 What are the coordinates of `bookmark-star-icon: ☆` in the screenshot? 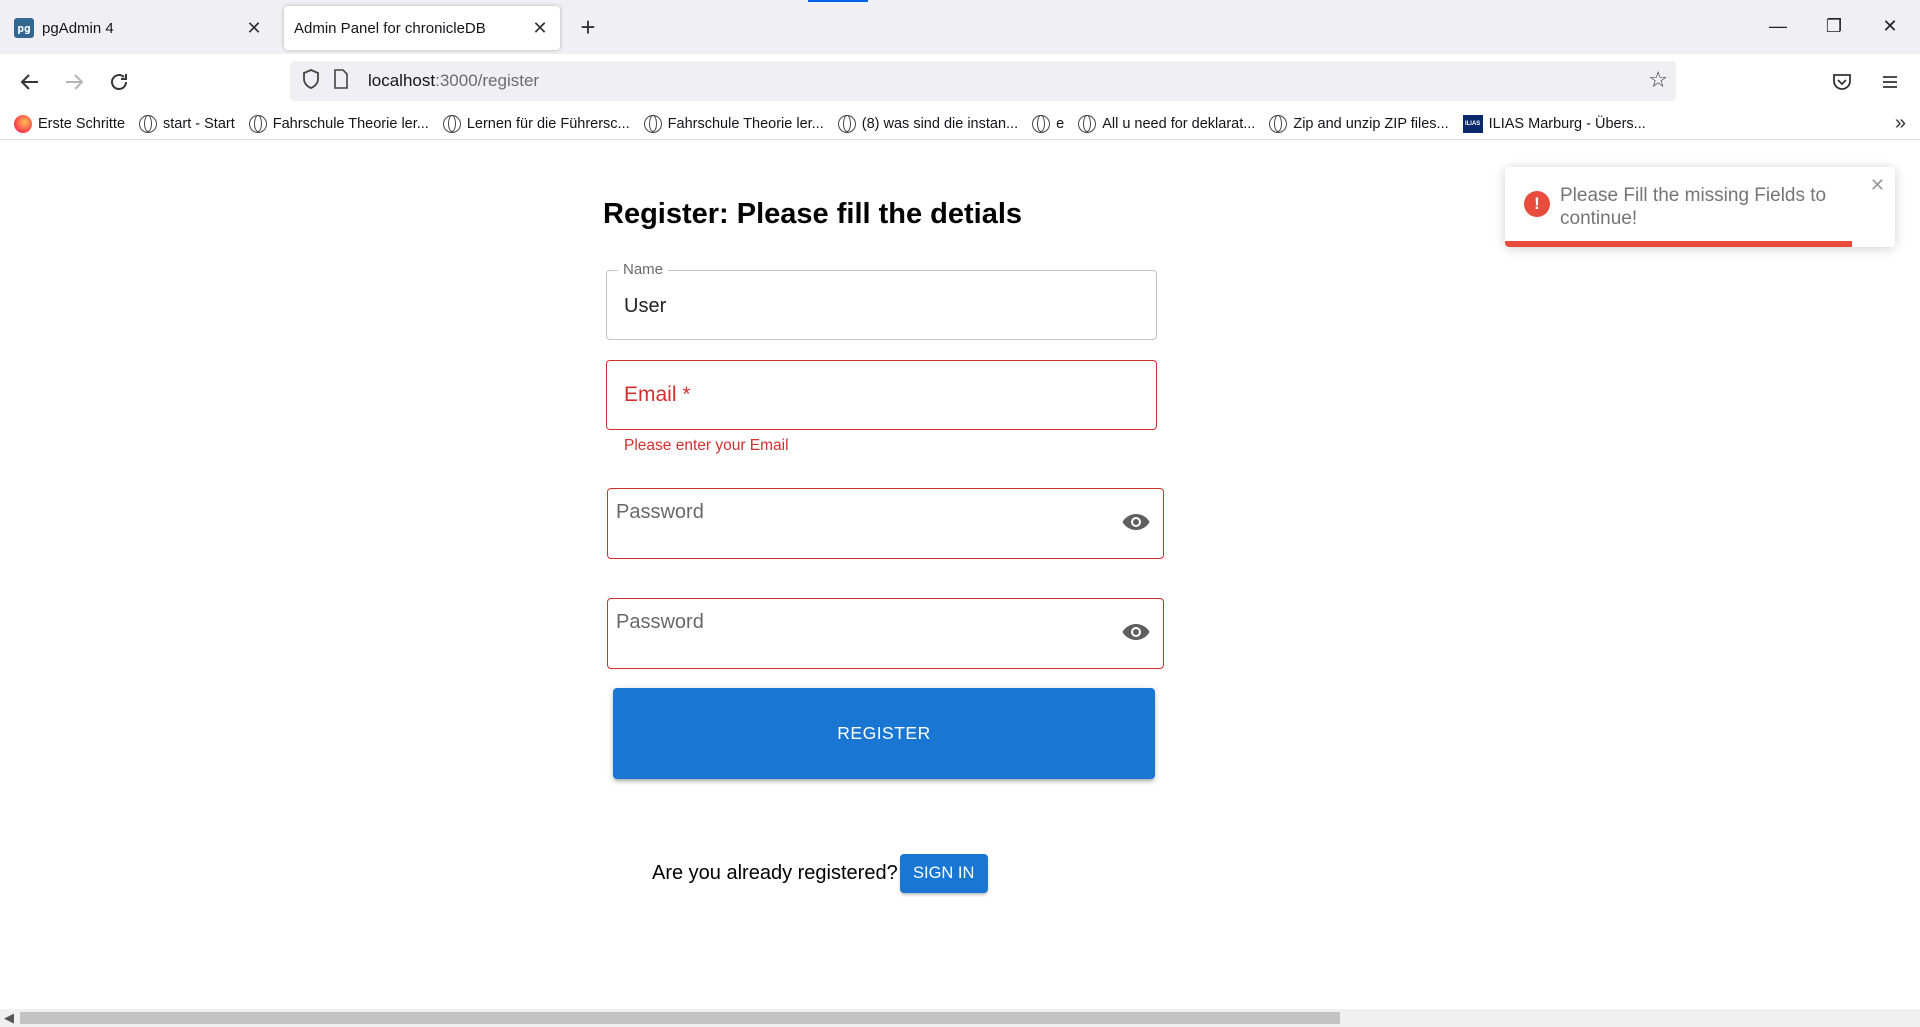 It's located at (1658, 80).